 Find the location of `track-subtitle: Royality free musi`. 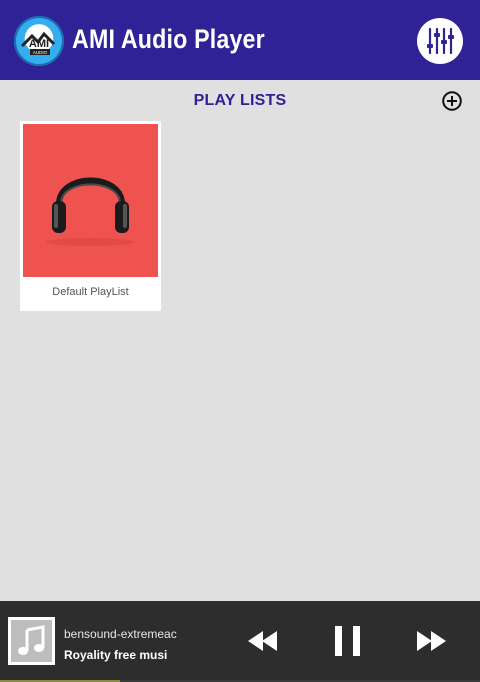

track-subtitle: Royality free musi is located at coordinates (116, 655).